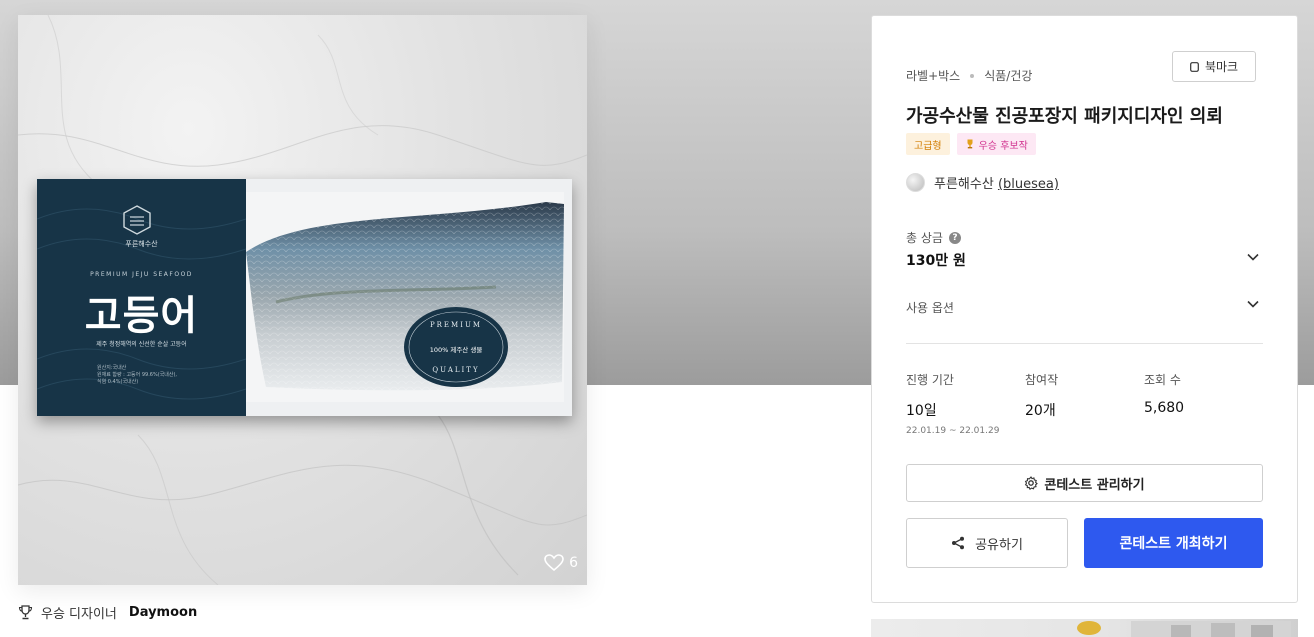 This screenshot has height=637, width=1314. What do you see at coordinates (137, 220) in the screenshot?
I see `brand-logo-icon` at bounding box center [137, 220].